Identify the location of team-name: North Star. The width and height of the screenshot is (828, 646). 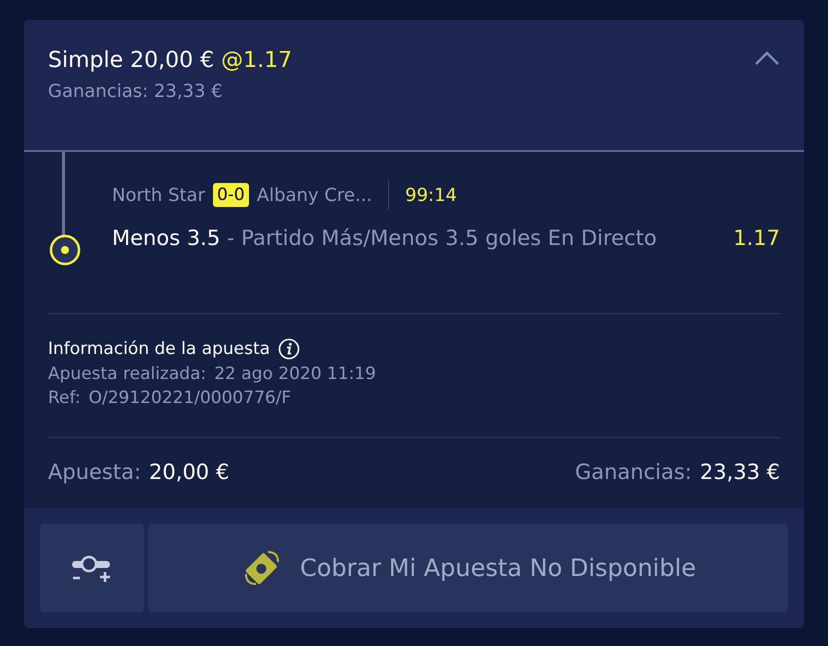
(158, 195).